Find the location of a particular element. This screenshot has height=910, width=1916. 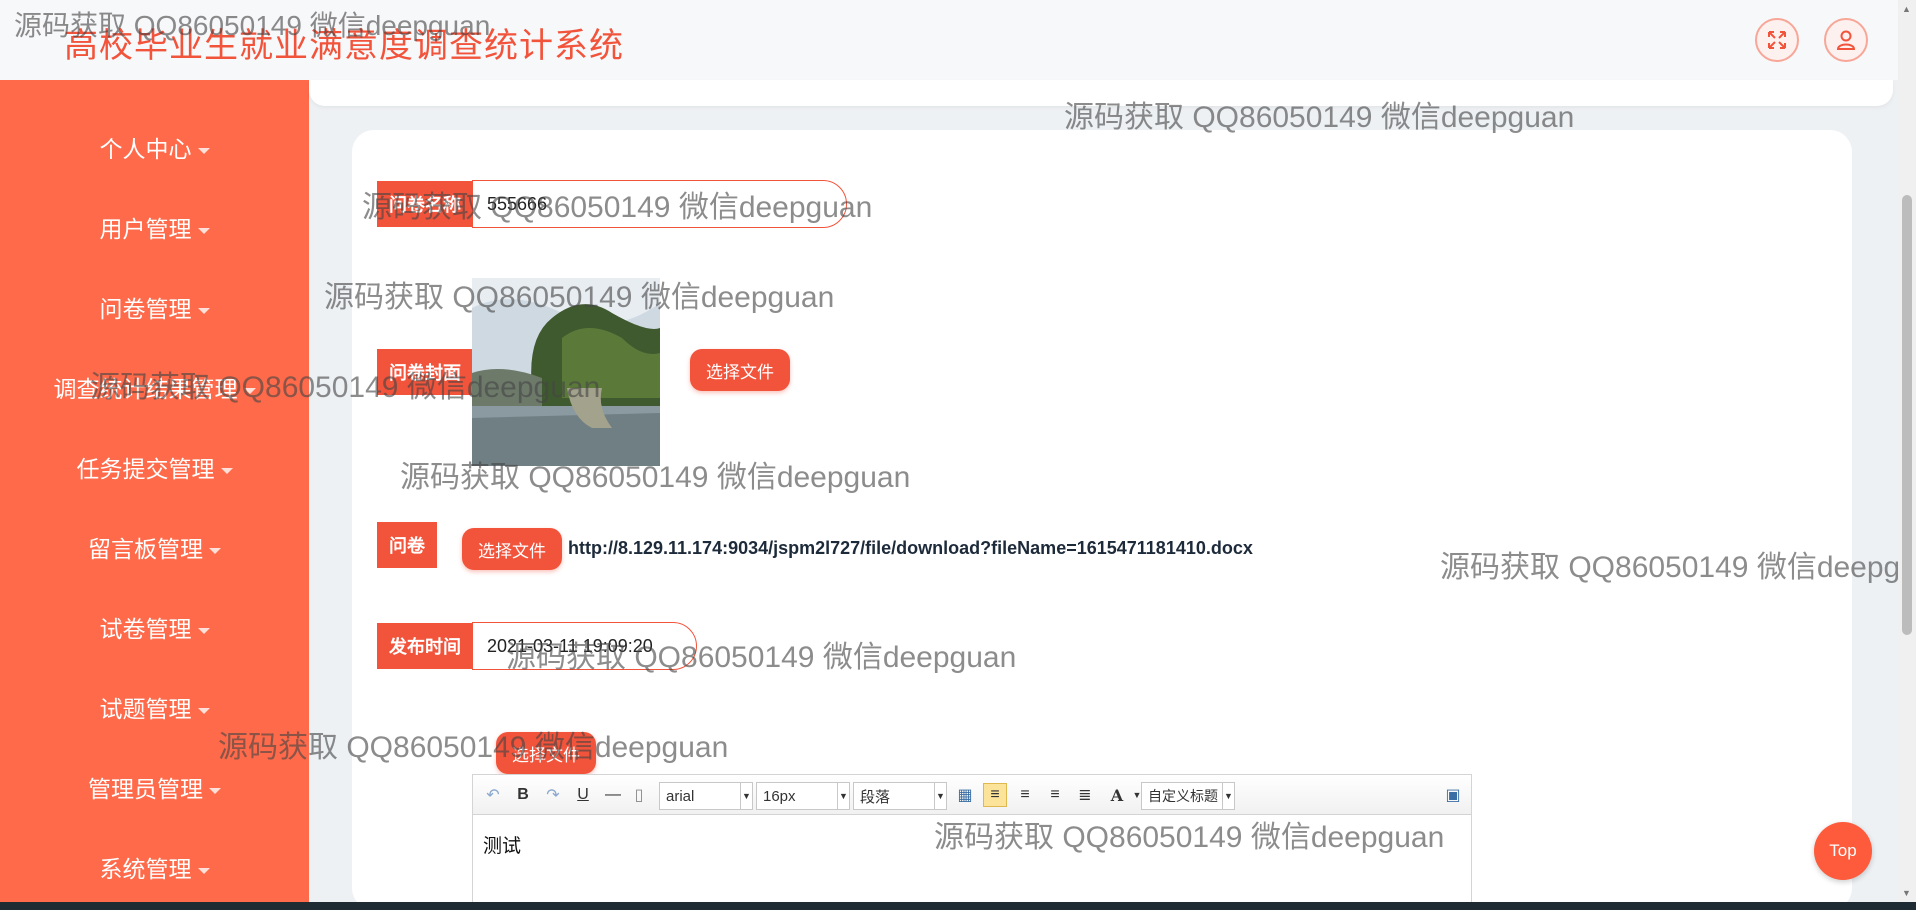

app-title: 高校毕业生就业满意度调查统计系统 is located at coordinates (344, 46).